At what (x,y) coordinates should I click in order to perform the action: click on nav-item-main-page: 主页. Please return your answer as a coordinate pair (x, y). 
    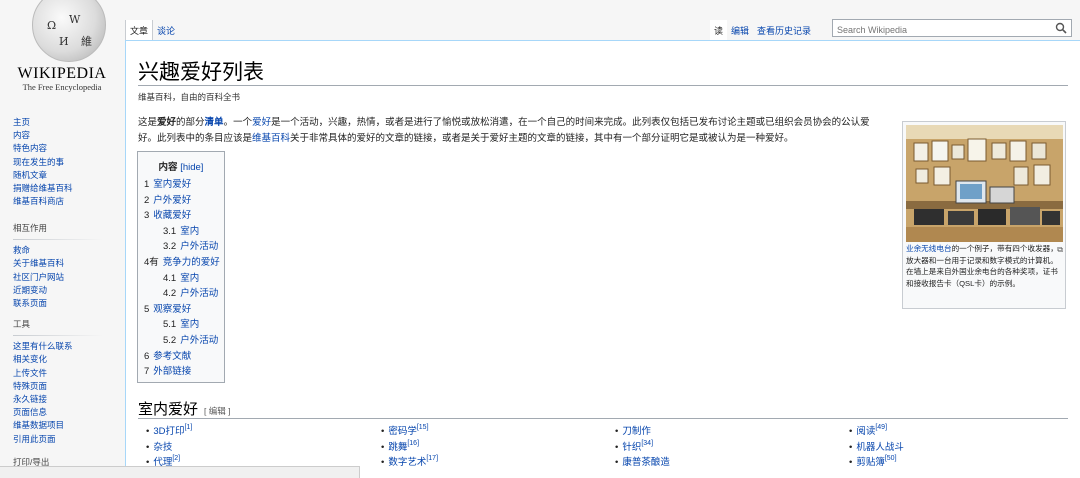
    Looking at the image, I should click on (67, 122).